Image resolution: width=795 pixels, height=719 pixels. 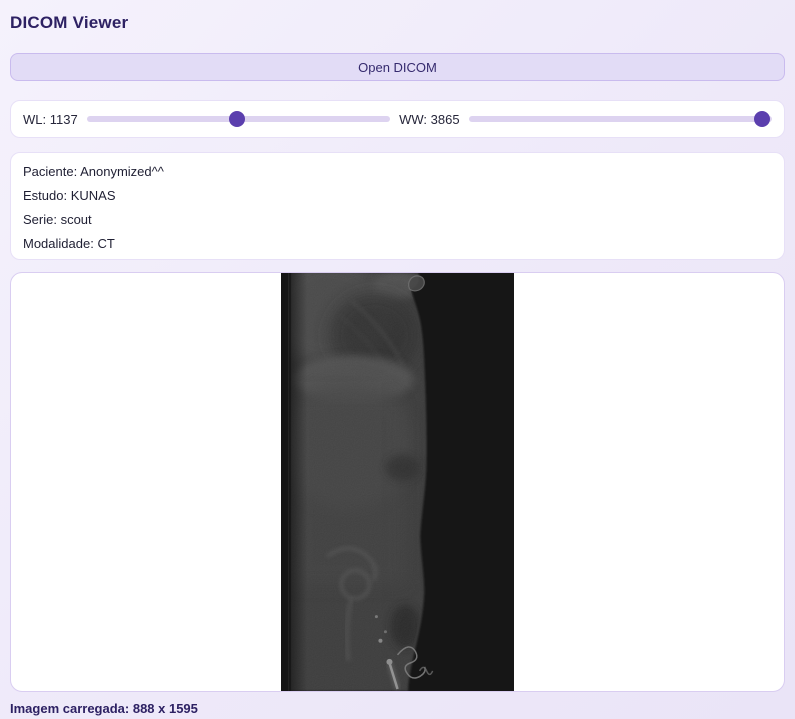 What do you see at coordinates (57, 219) in the screenshot?
I see `series-line: Serie: scout` at bounding box center [57, 219].